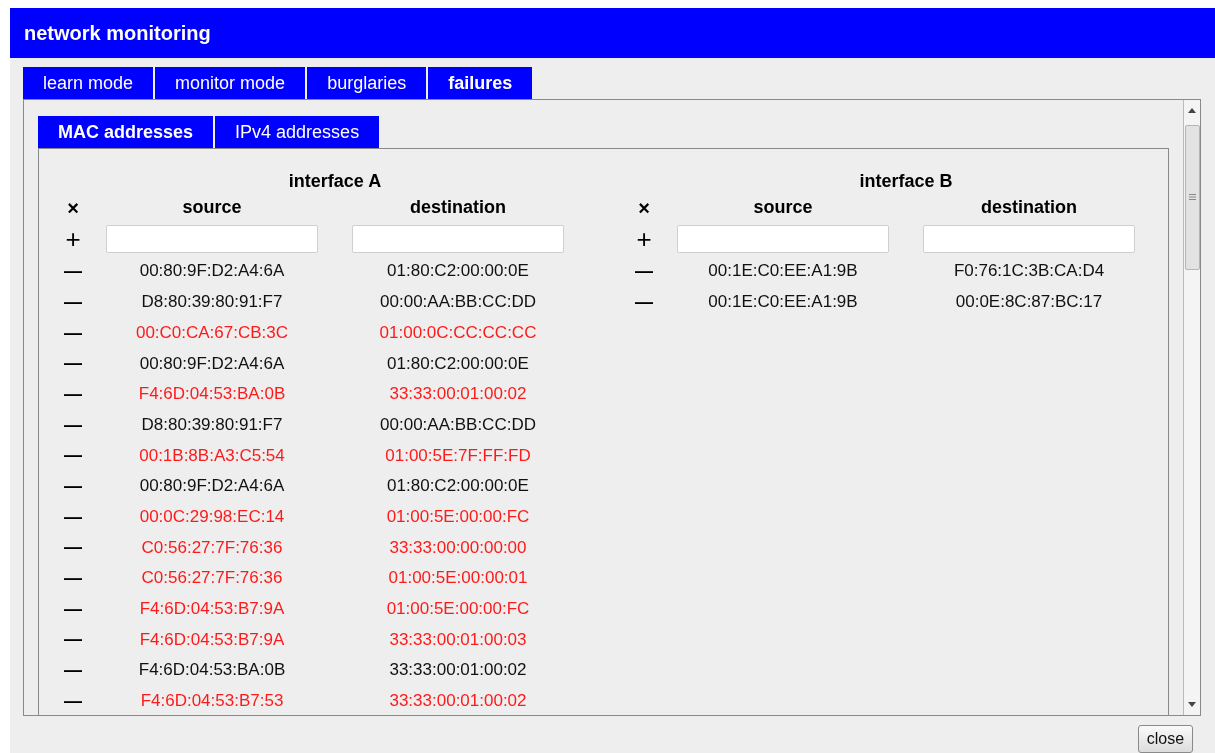 The image size is (1215, 753). I want to click on table-cell-text: 01:00:5E:00:00:01, so click(458, 578).